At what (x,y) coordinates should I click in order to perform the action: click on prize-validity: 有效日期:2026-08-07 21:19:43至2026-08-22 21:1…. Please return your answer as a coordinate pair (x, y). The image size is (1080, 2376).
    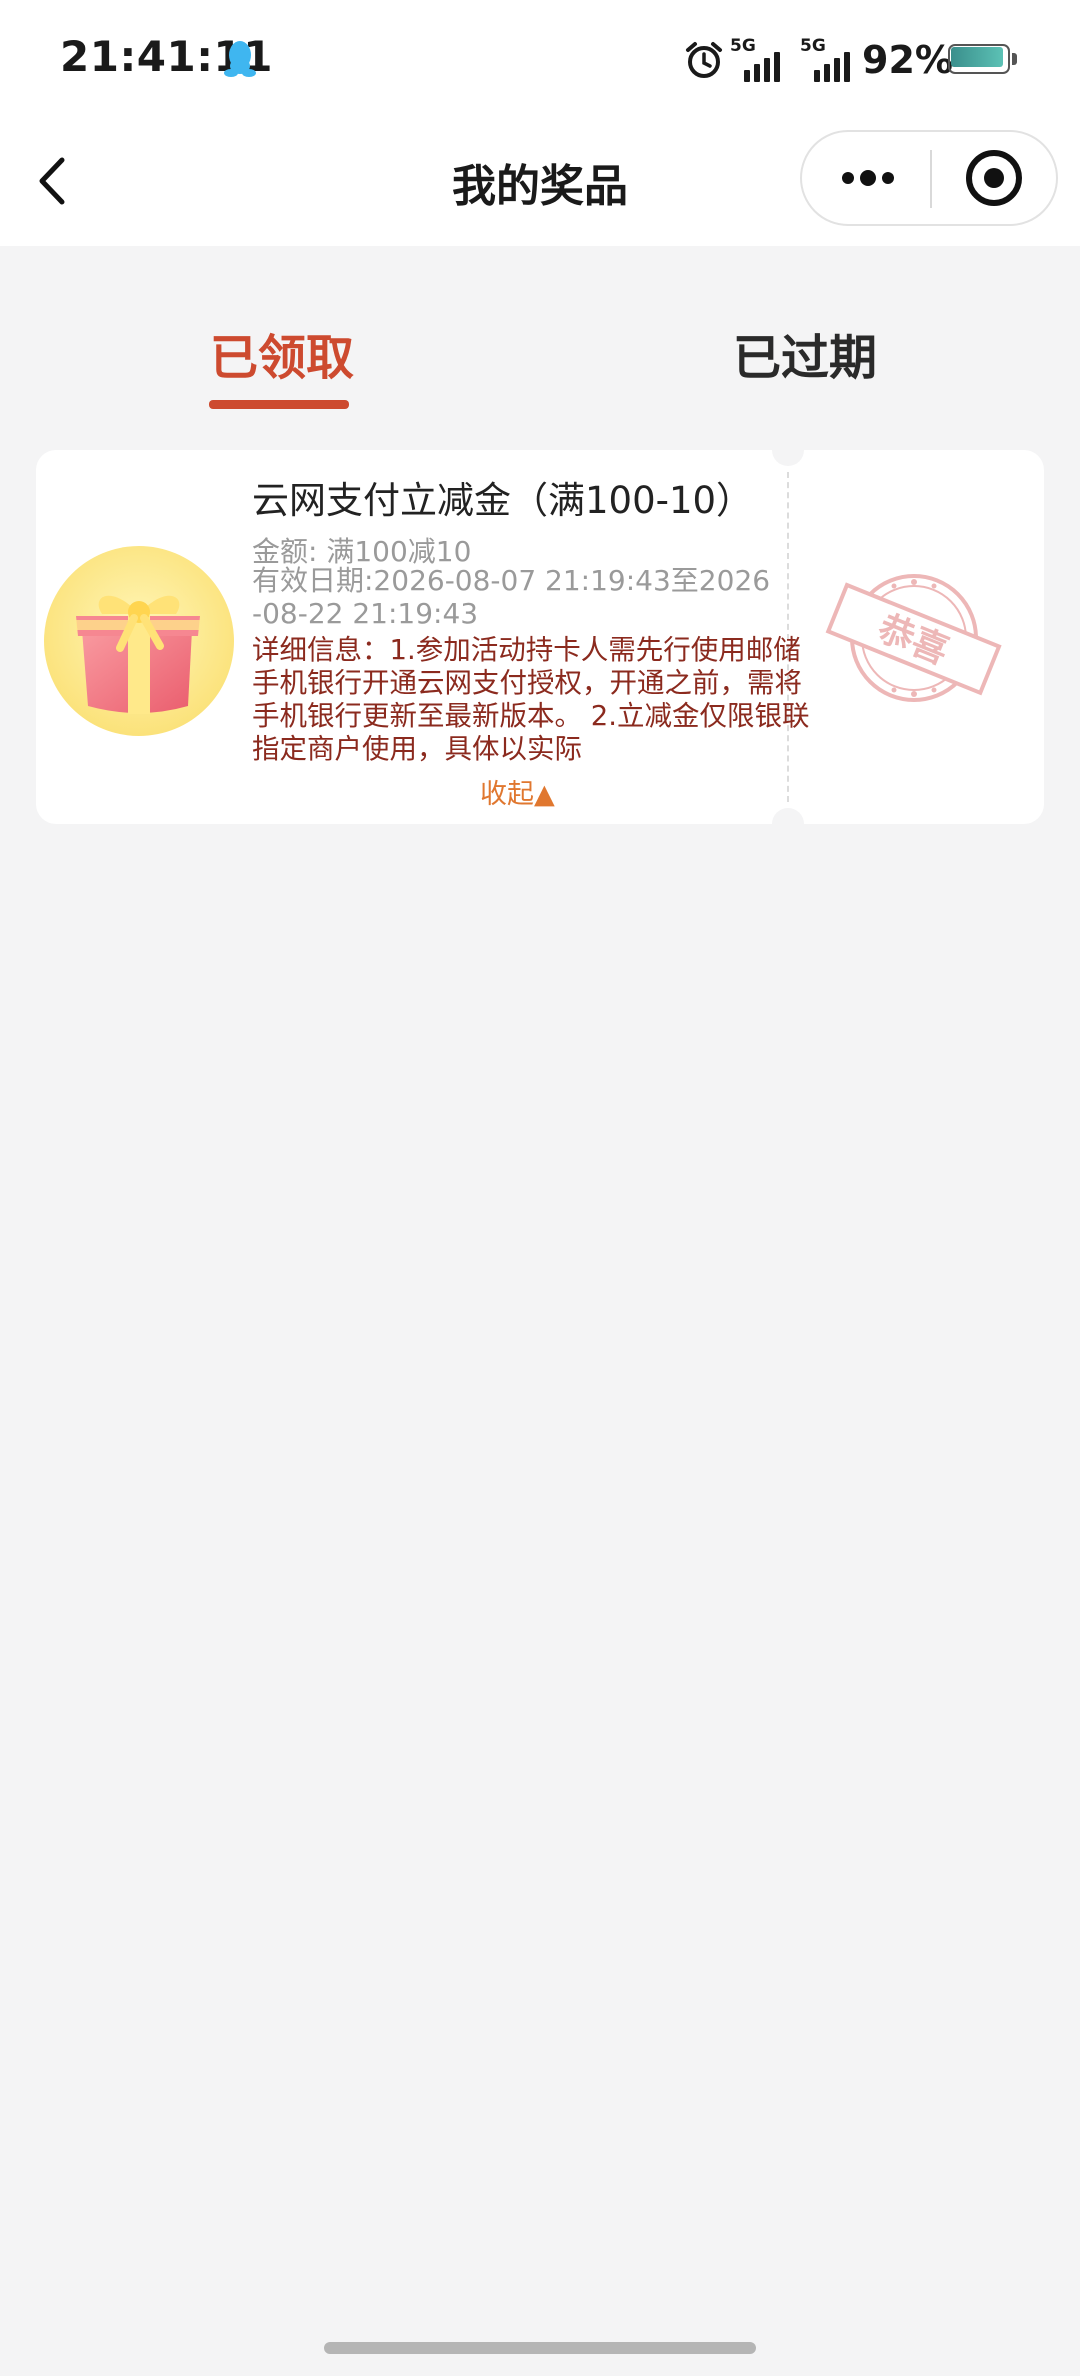
    Looking at the image, I should click on (511, 597).